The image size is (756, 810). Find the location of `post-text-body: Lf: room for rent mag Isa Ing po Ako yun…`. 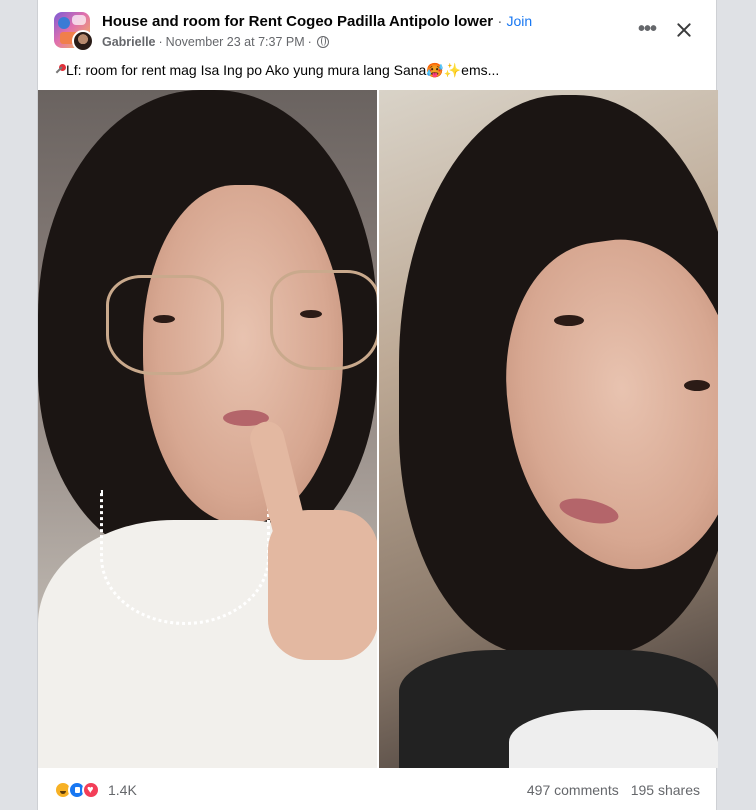

post-text-body: Lf: room for rent mag Isa Ing po Ako yun… is located at coordinates (283, 70).